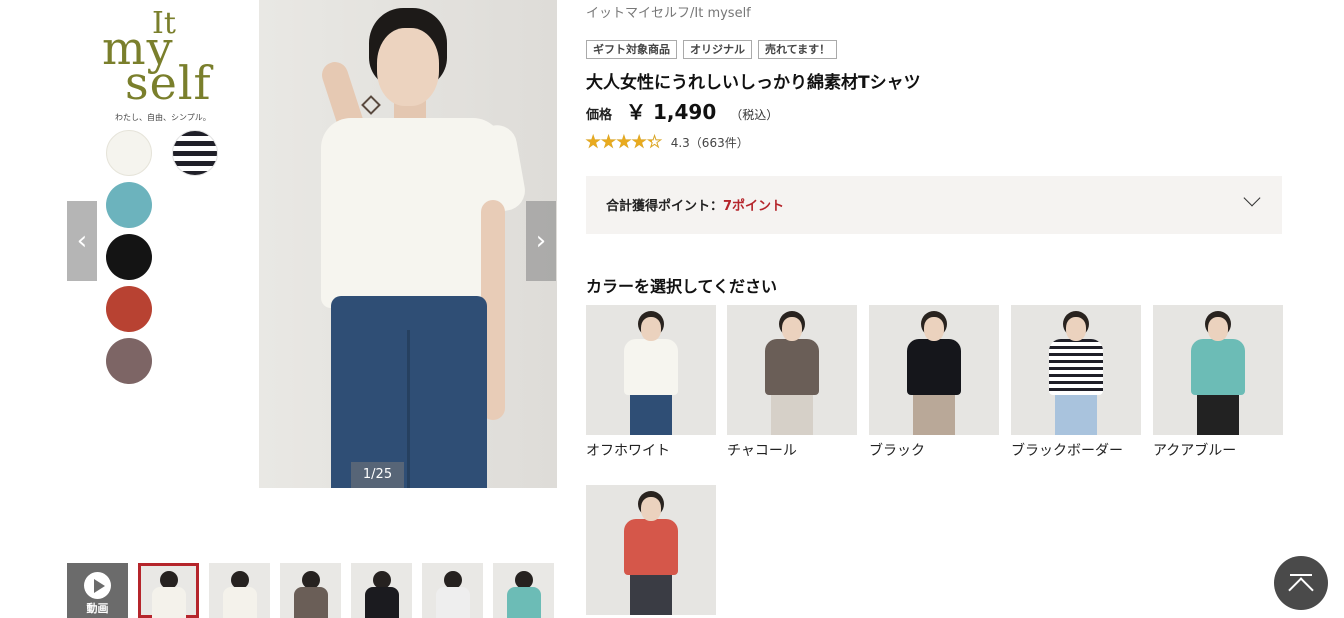 This screenshot has width=1344, height=618. What do you see at coordinates (99, 586) in the screenshot?
I see `play-triangle-icon` at bounding box center [99, 586].